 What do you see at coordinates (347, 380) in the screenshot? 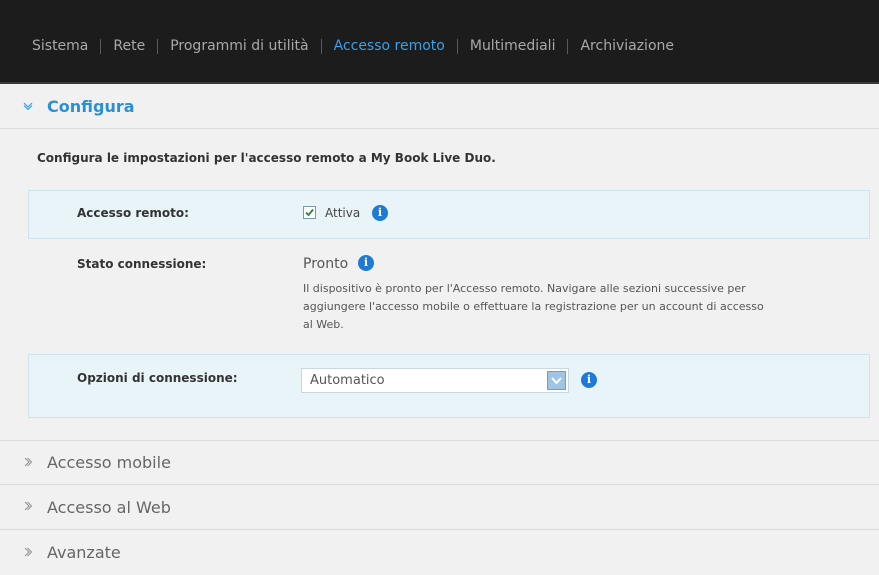
I see `connection-options-selected: Automatico` at bounding box center [347, 380].